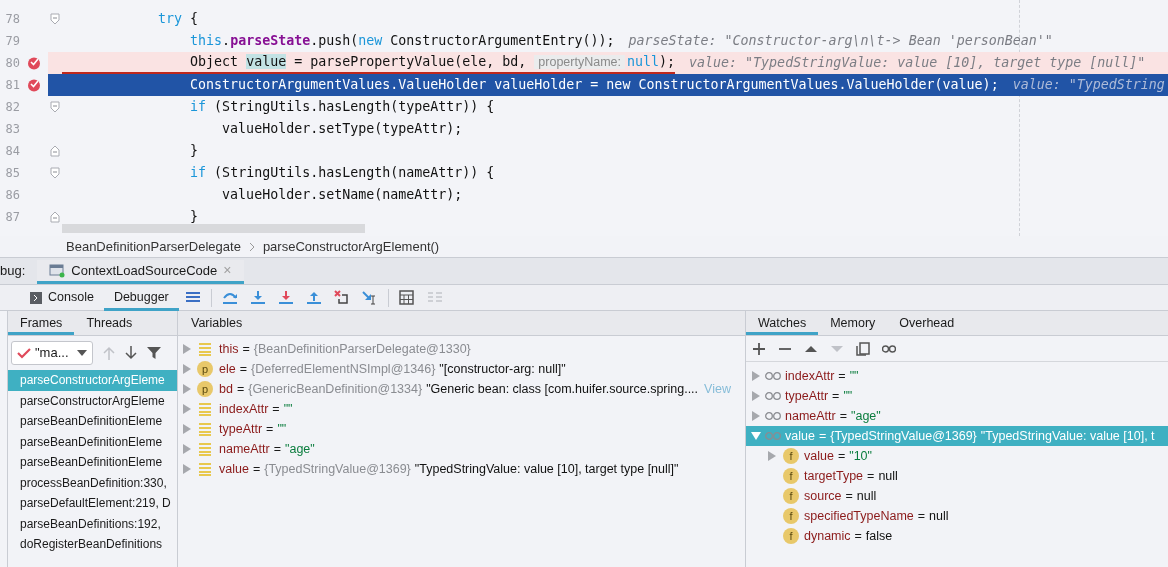  I want to click on step-over-icon, so click(229, 297).